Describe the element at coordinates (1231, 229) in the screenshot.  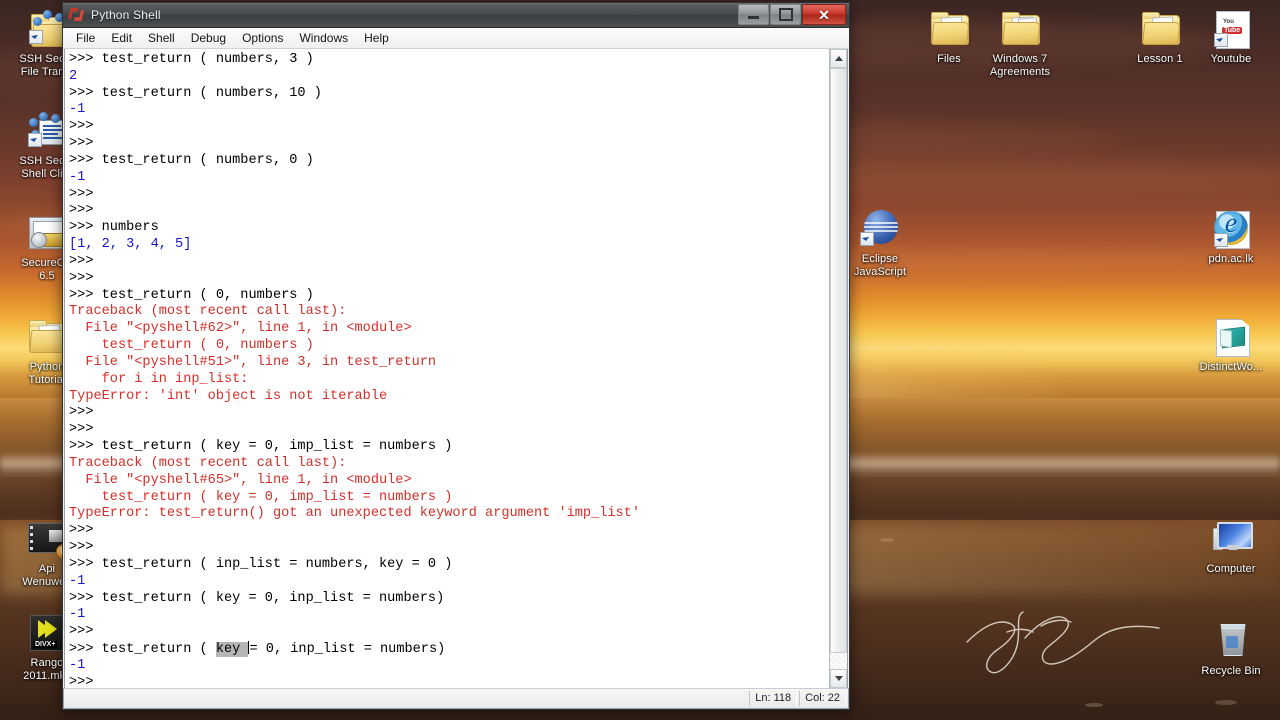
I see `internet-explorer-icon` at that location.